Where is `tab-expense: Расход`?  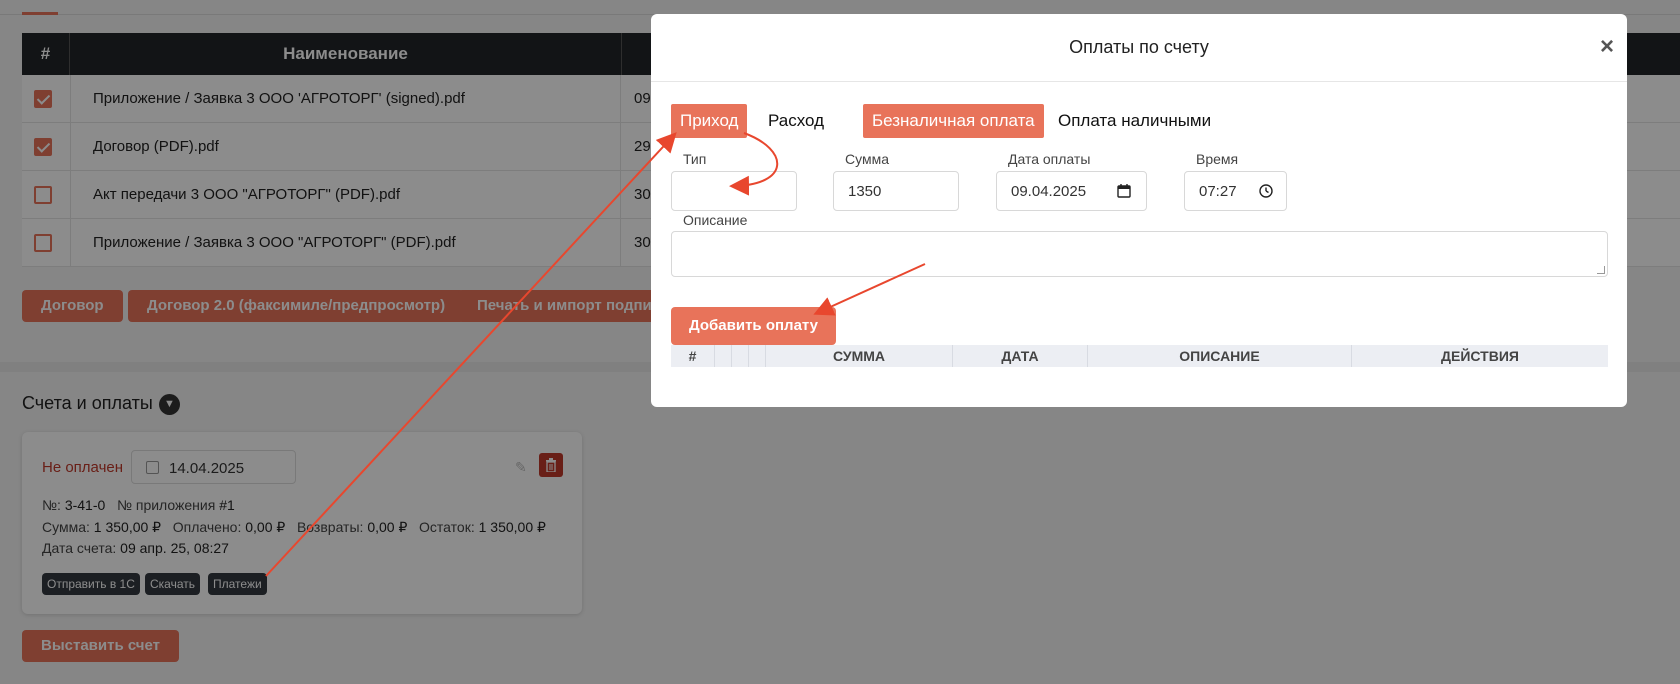
tab-expense: Расход is located at coordinates (796, 121).